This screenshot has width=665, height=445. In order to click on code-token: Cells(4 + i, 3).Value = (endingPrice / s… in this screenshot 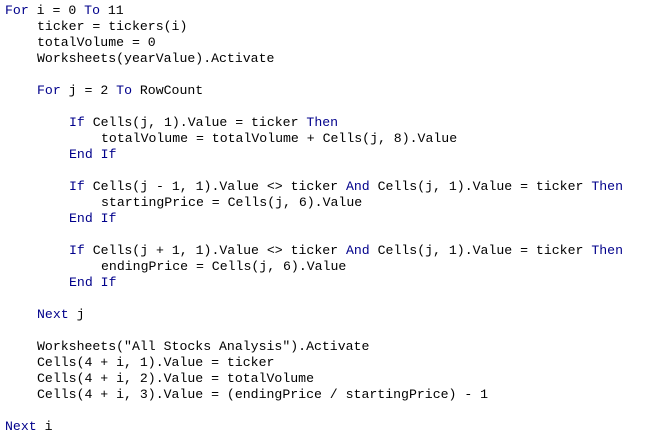, I will do `click(263, 394)`.